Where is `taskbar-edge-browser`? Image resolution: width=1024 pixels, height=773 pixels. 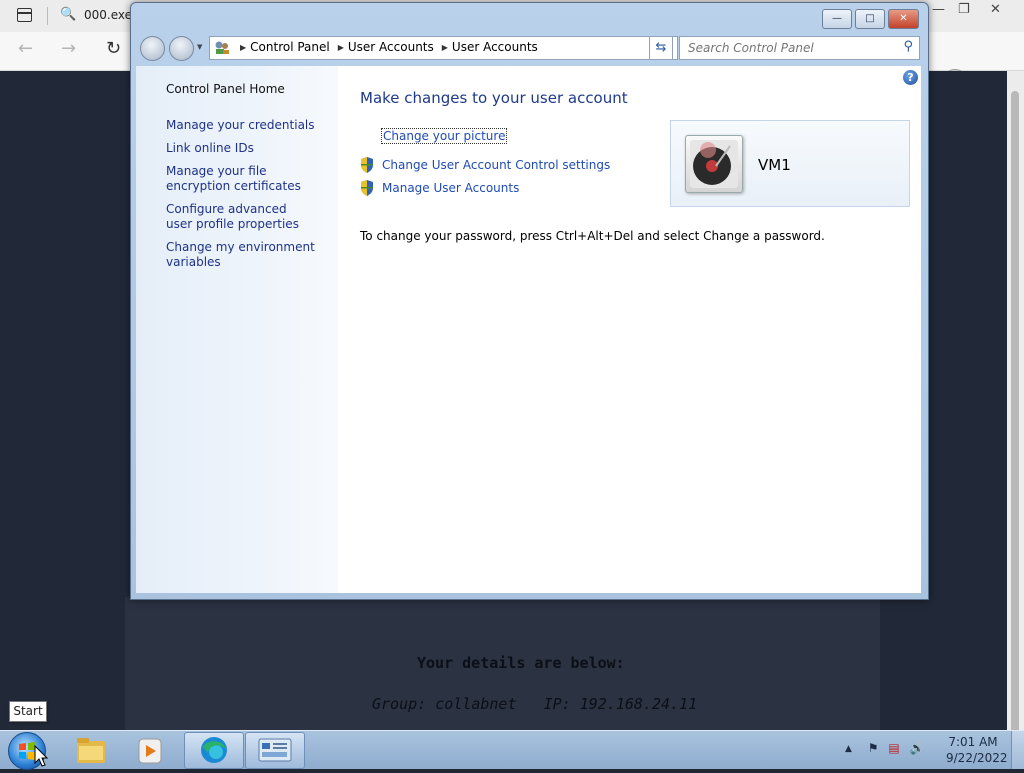 taskbar-edge-browser is located at coordinates (214, 750).